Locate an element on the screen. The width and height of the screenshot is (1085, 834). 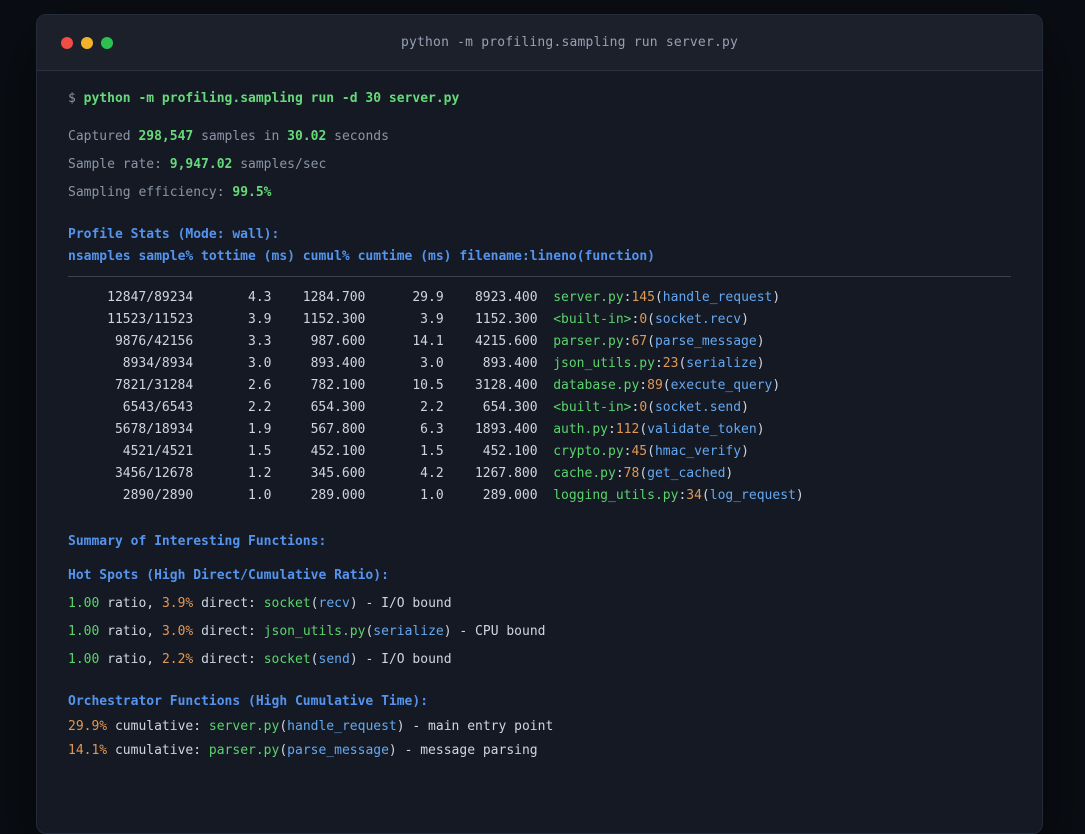
line-number: 0 is located at coordinates (643, 319).